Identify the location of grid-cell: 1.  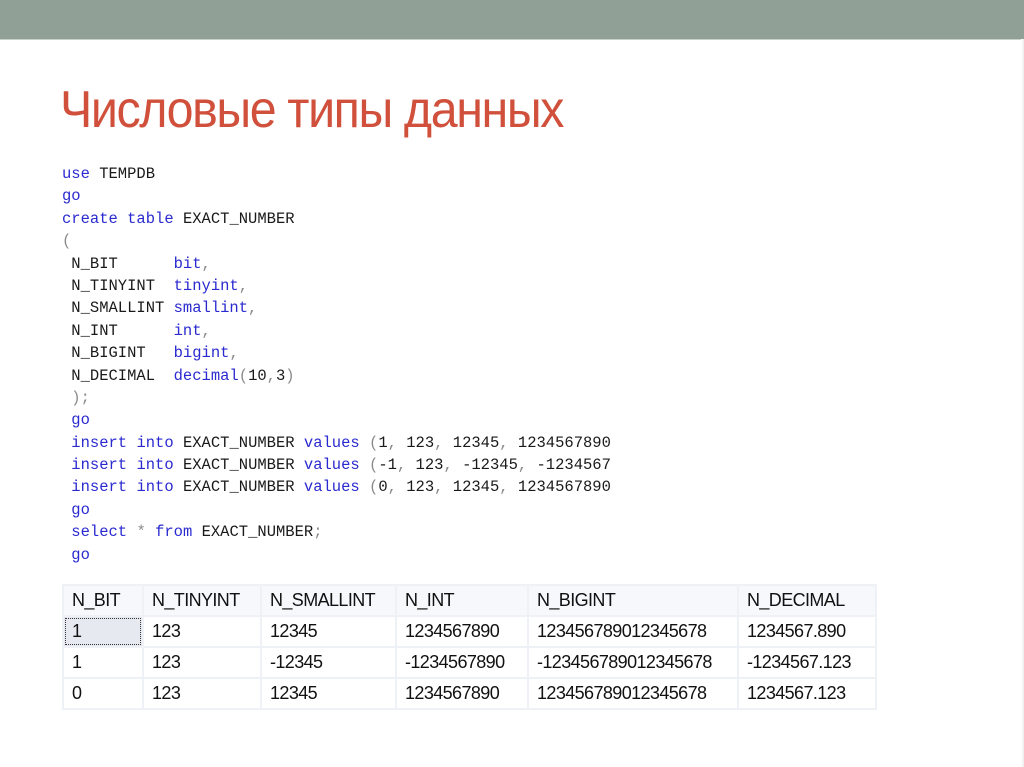
(103, 662).